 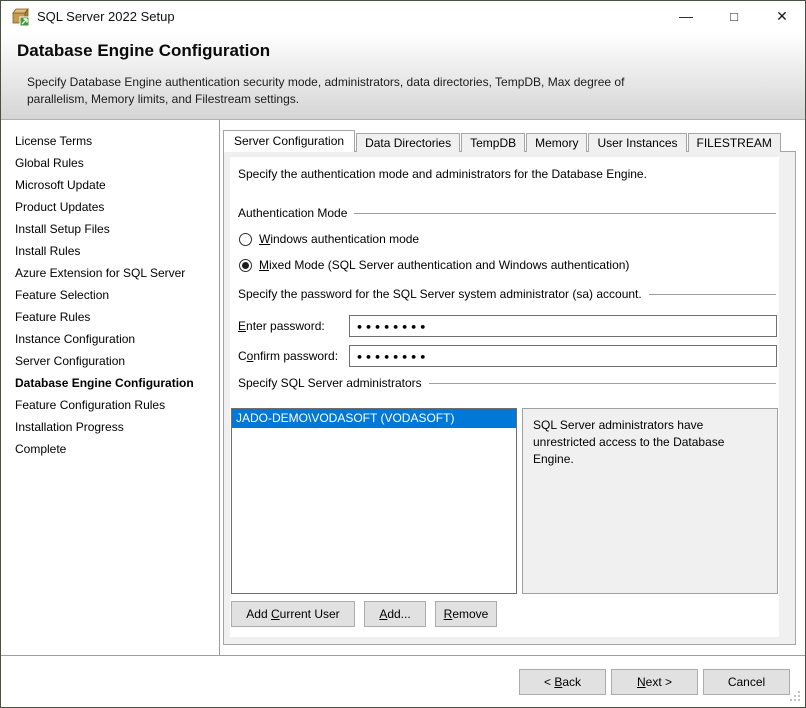 What do you see at coordinates (53, 317) in the screenshot?
I see `sidebar-item-feature-rules: Feature Rules` at bounding box center [53, 317].